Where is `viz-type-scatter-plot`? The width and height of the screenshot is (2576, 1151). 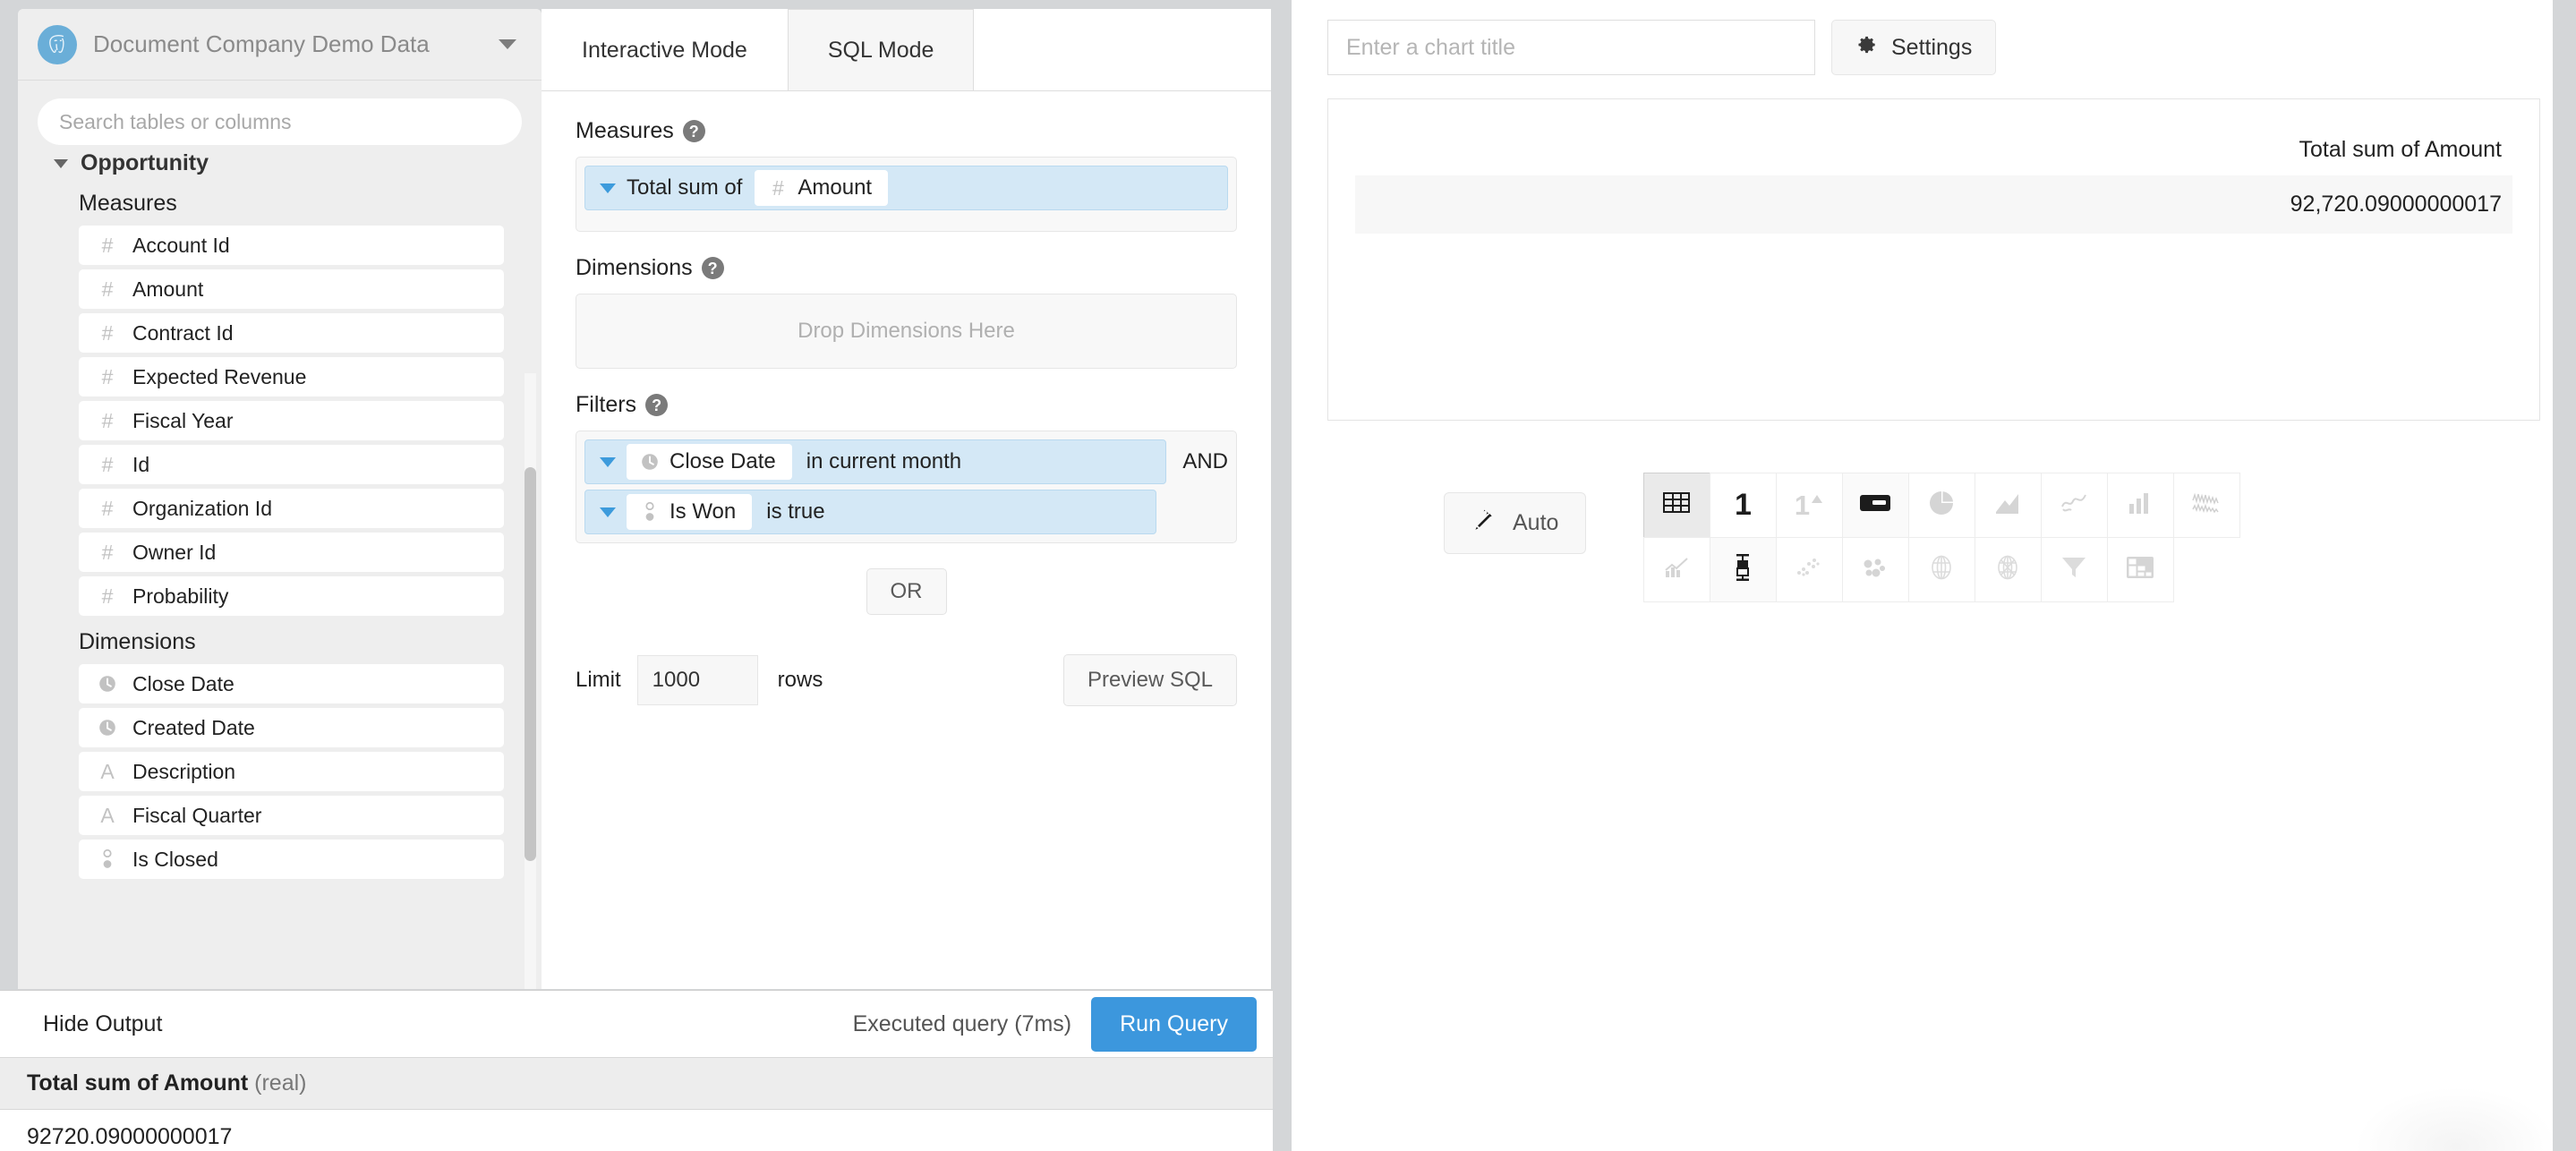
viz-type-scatter-plot is located at coordinates (1809, 569).